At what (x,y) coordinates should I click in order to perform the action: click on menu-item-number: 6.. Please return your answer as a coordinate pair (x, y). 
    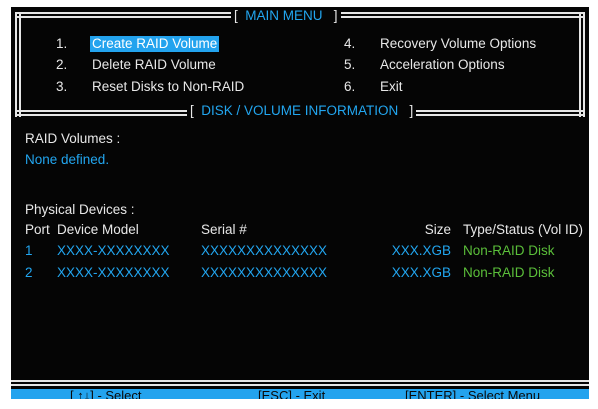
    Looking at the image, I should click on (350, 86).